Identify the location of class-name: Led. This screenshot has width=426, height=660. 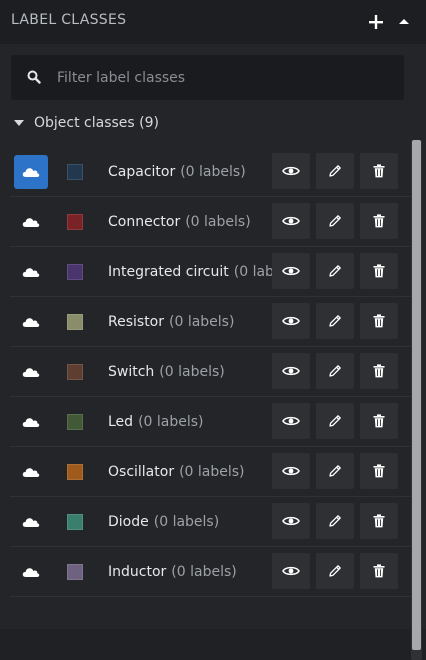
(121, 421).